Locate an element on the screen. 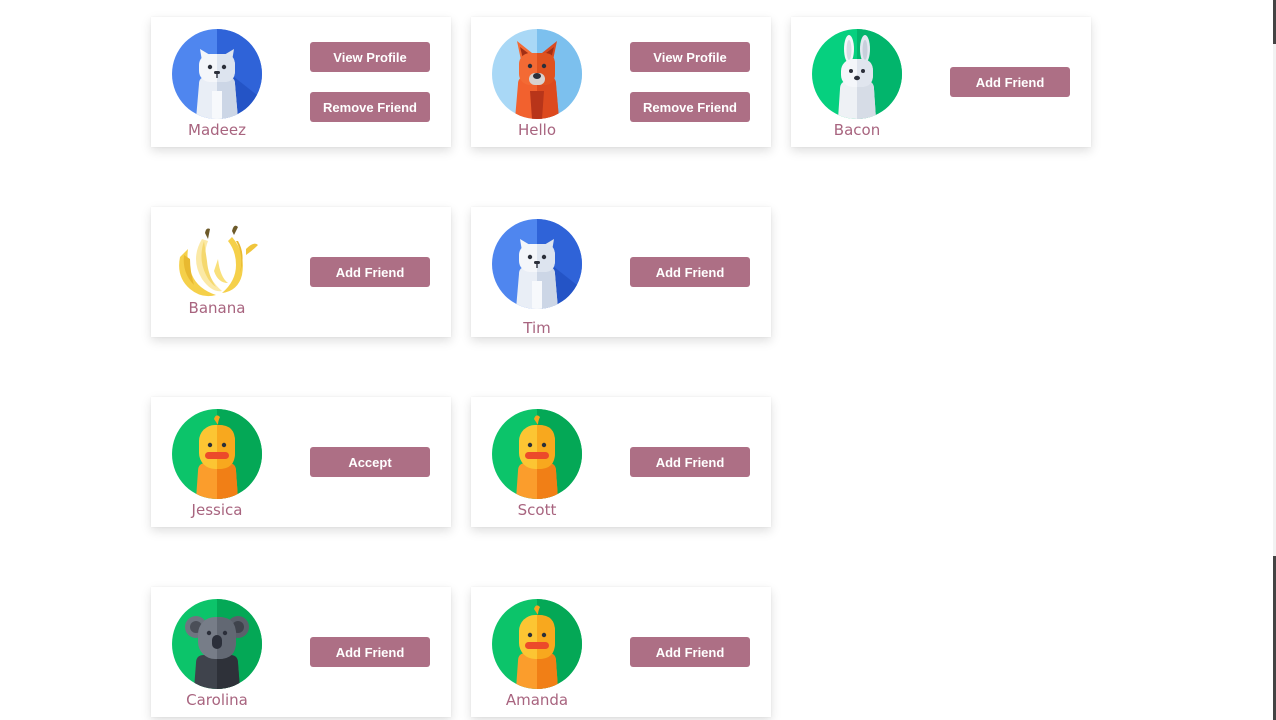  friend-name: Scott is located at coordinates (537, 510).